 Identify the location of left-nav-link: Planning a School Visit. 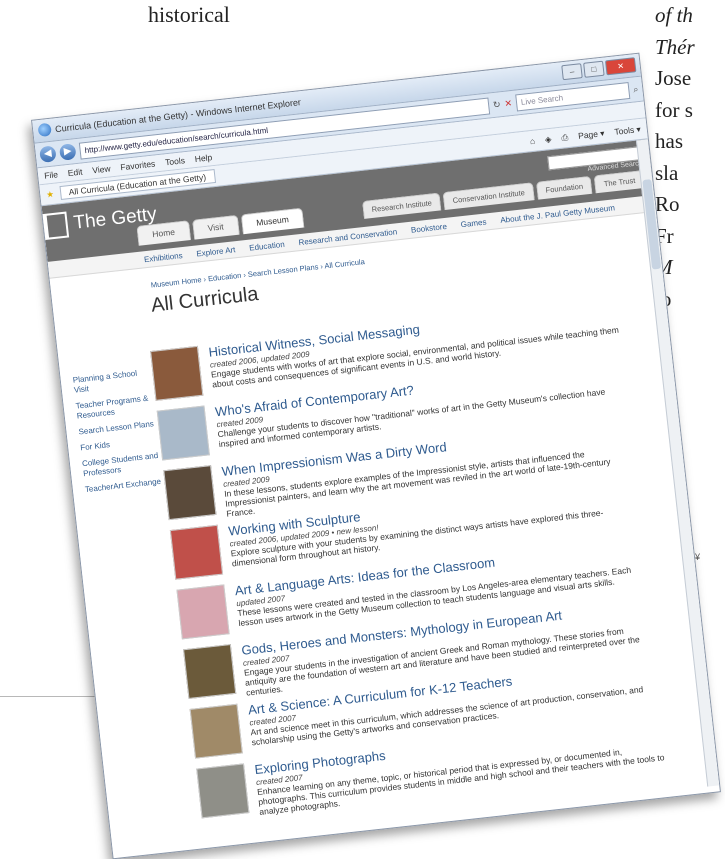
(112, 381).